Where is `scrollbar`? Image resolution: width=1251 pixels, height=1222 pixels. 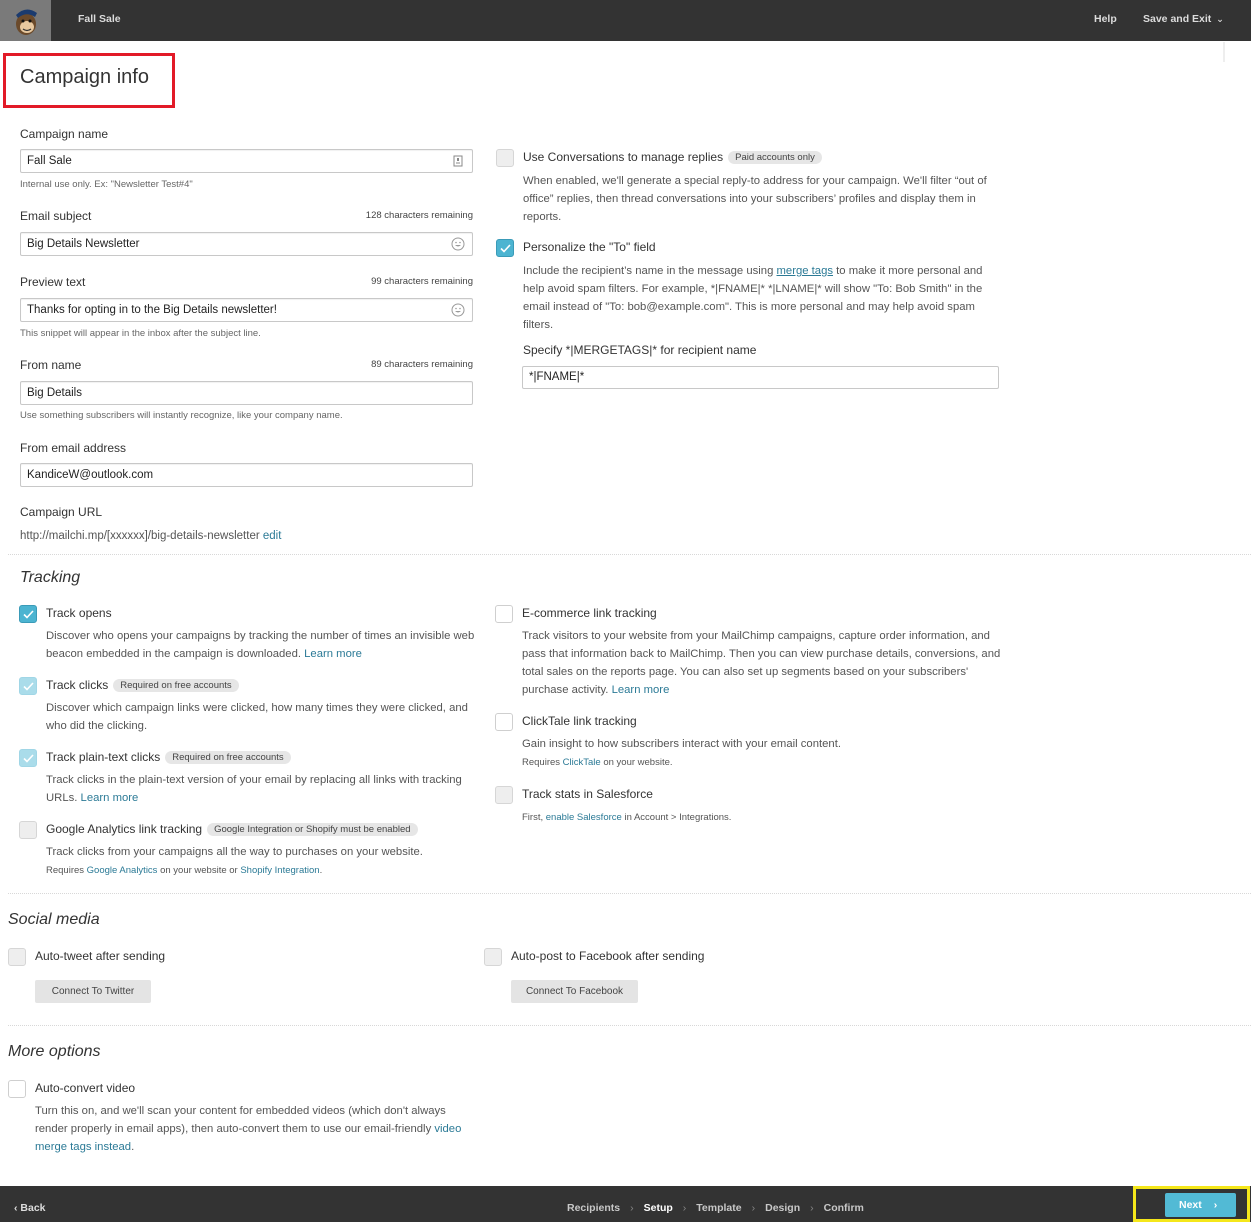 scrollbar is located at coordinates (1224, 52).